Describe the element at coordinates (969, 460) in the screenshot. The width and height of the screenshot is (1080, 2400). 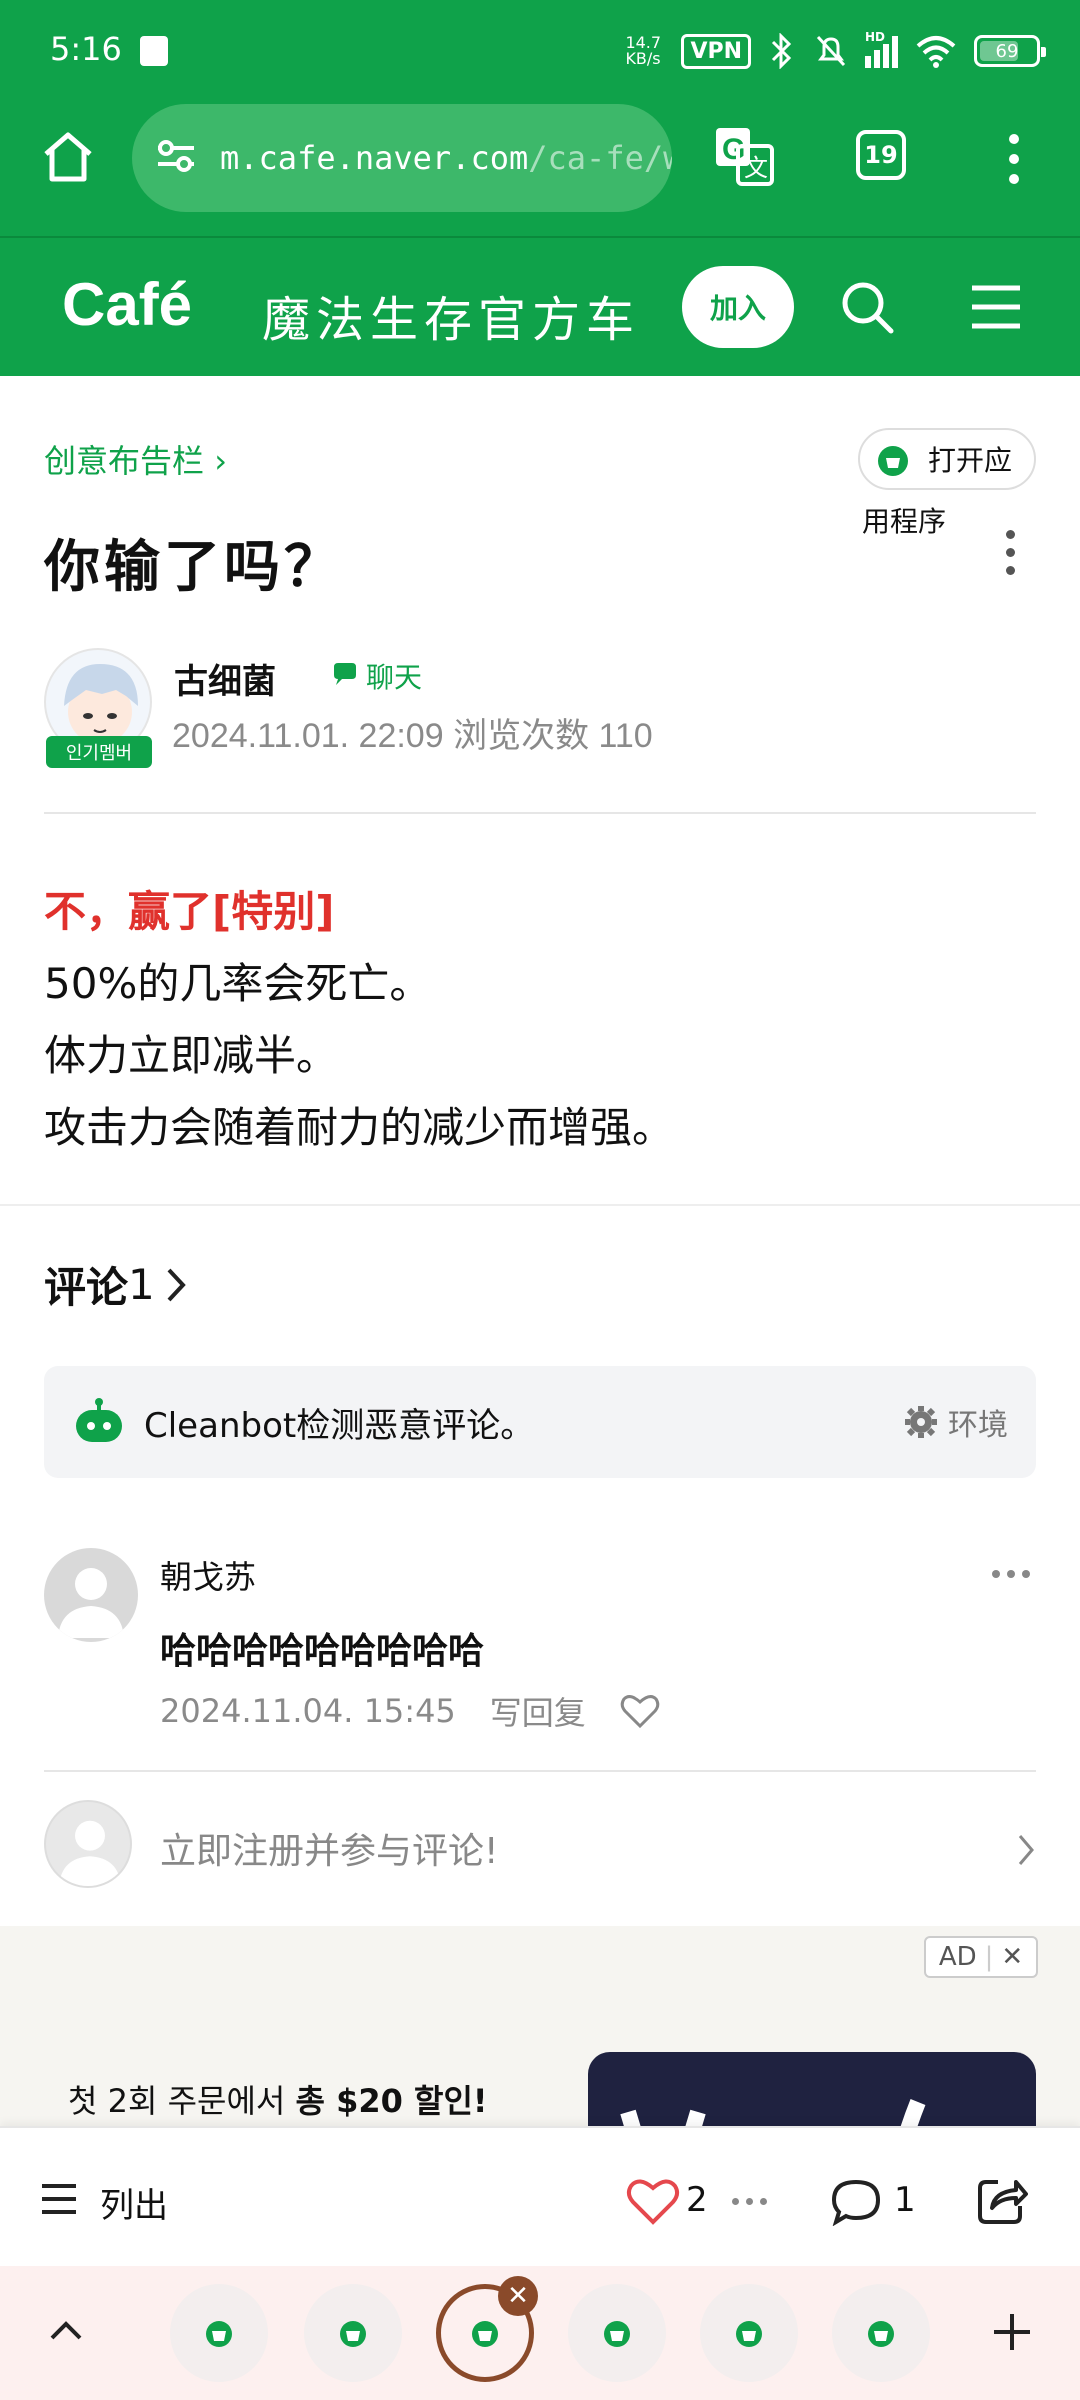
I see `open-app-label: 打开应` at that location.